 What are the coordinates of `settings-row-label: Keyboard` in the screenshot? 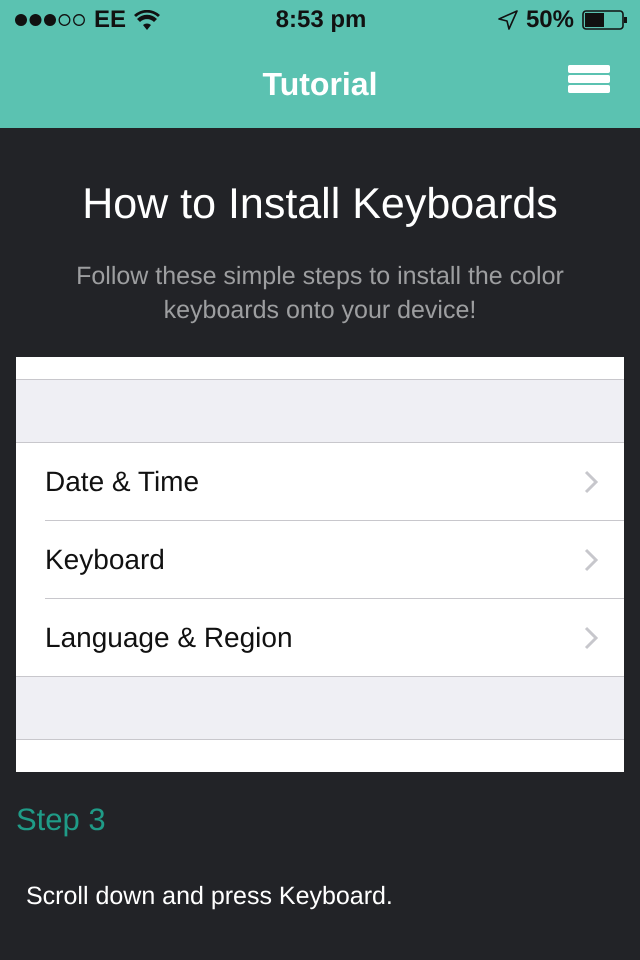 It's located at (105, 560).